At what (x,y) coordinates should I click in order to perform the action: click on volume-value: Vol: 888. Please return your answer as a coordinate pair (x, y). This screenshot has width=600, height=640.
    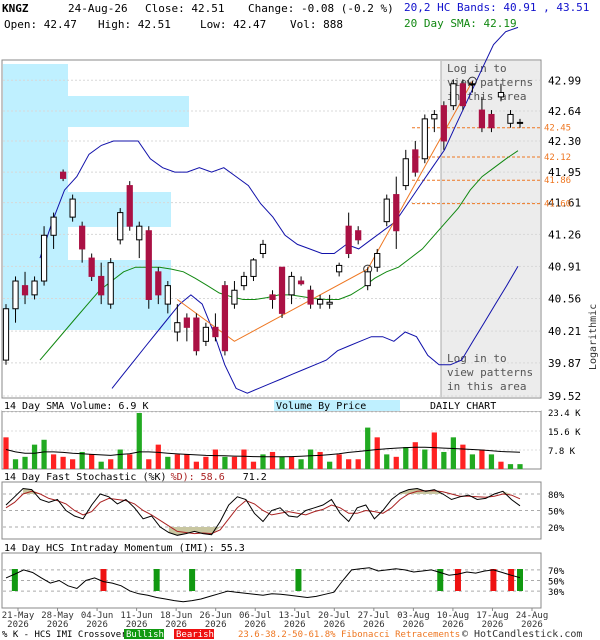
    Looking at the image, I should click on (316, 24).